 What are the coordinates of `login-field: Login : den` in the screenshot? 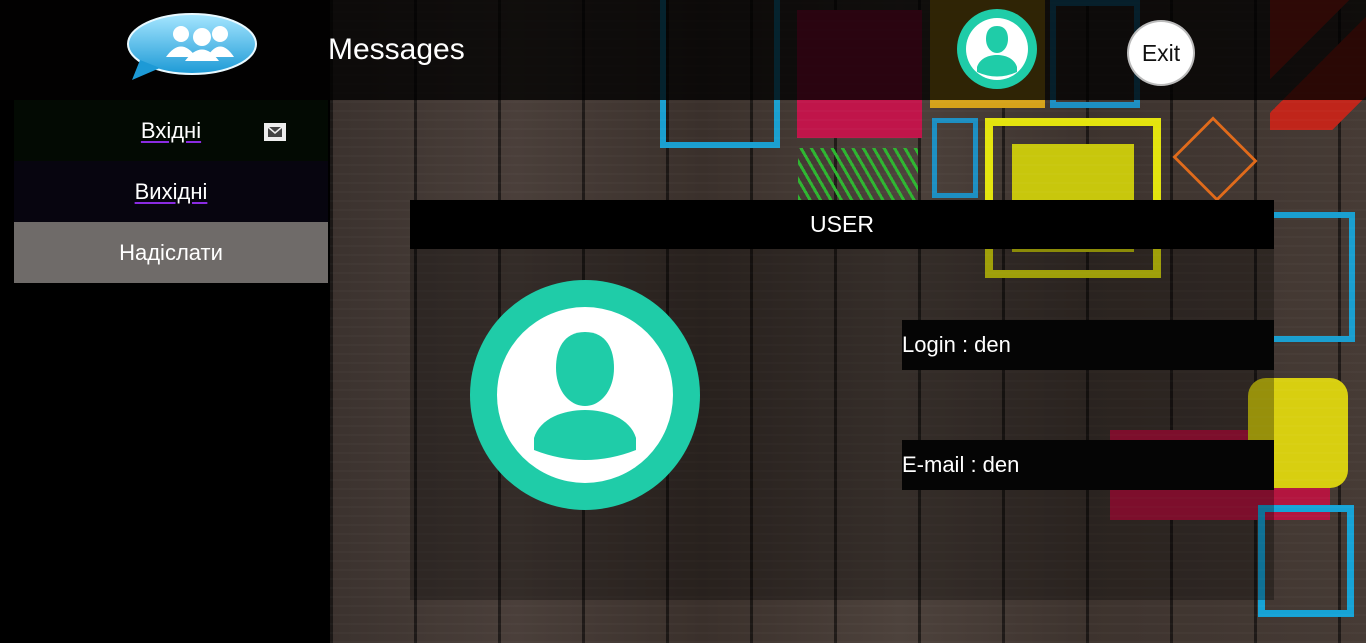 It's located at (1088, 345).